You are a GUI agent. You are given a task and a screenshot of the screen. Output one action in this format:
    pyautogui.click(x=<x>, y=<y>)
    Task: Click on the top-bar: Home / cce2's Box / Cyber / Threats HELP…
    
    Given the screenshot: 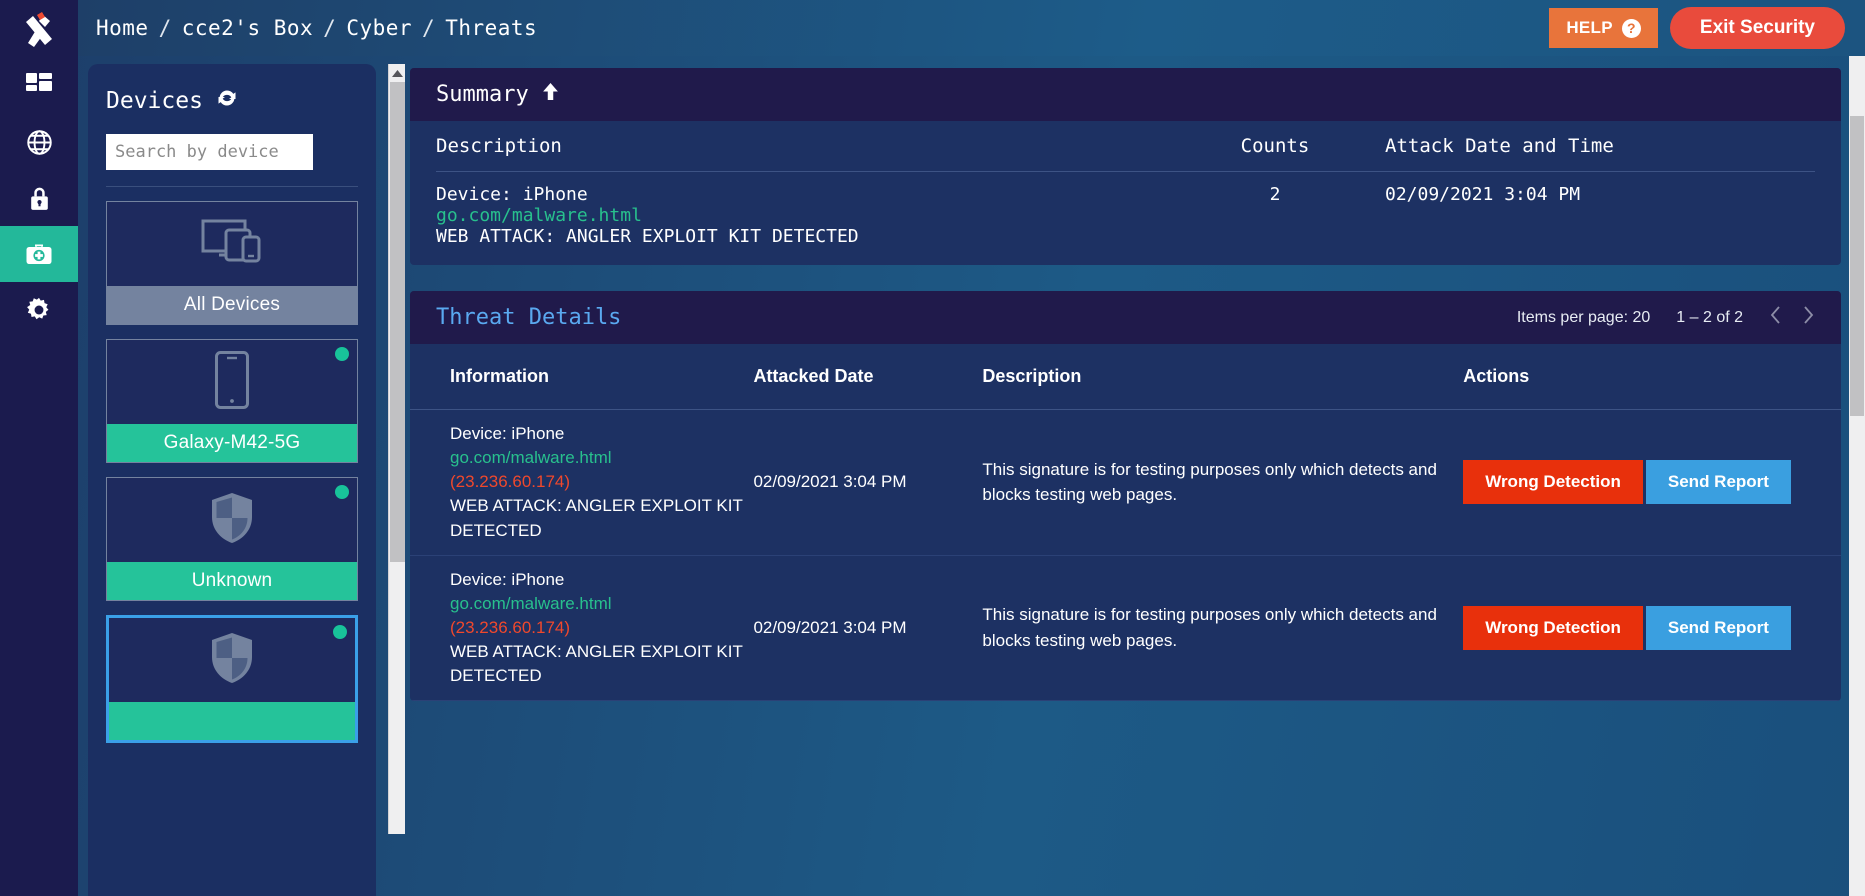 What is the action you would take?
    pyautogui.click(x=971, y=28)
    